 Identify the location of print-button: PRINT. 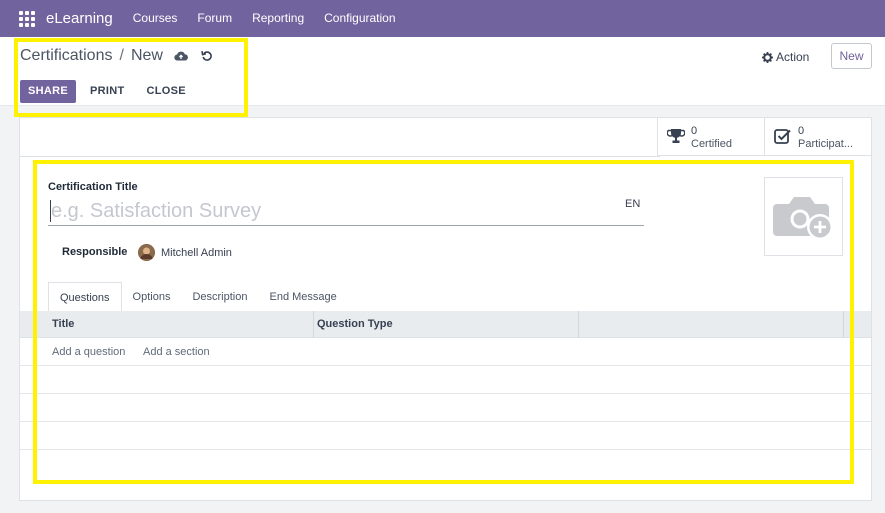
(107, 91).